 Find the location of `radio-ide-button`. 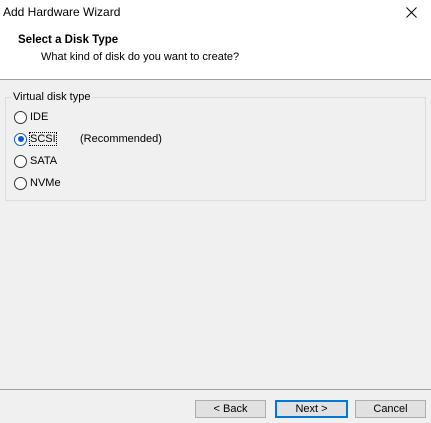

radio-ide-button is located at coordinates (20, 117).